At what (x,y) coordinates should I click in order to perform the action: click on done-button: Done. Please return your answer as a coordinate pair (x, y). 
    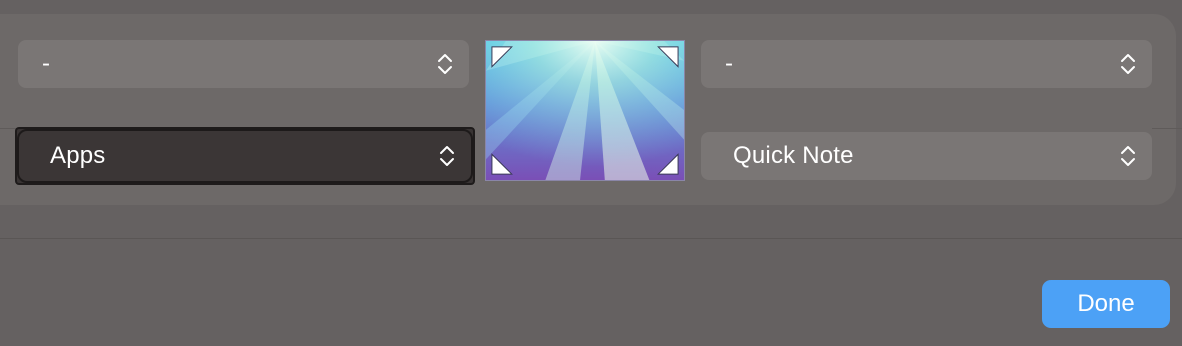
    Looking at the image, I should click on (1106, 304).